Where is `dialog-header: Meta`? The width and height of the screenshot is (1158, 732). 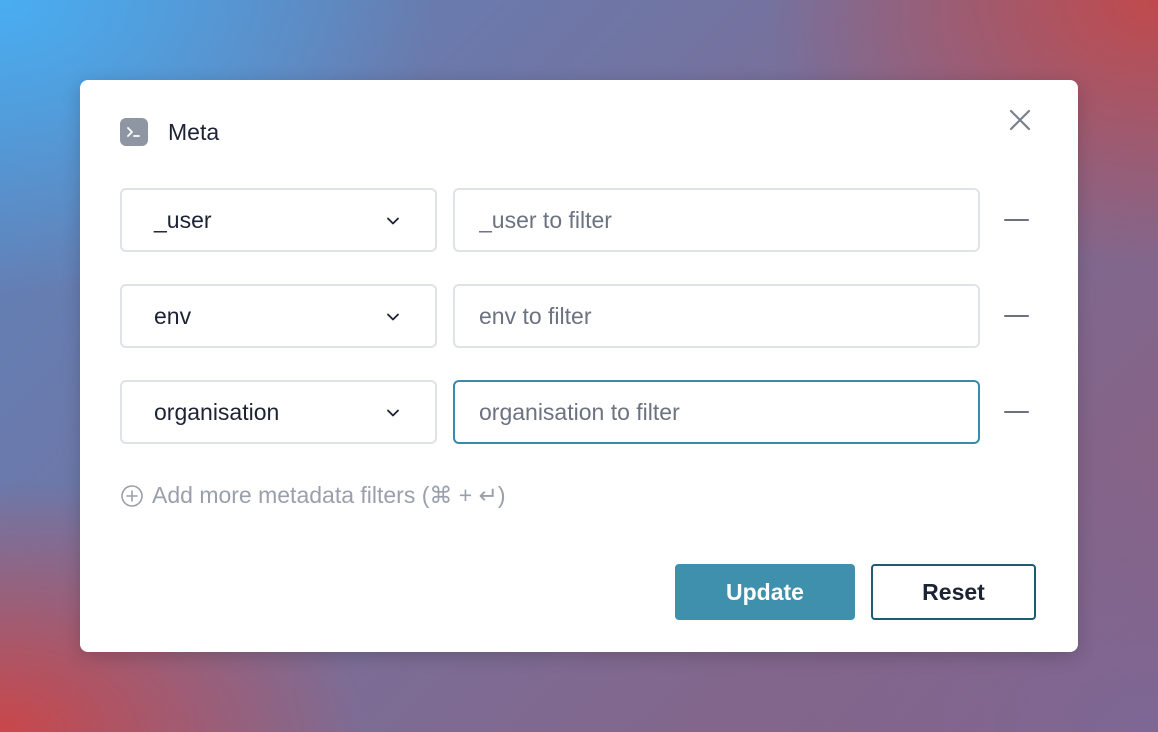
dialog-header: Meta is located at coordinates (169, 132).